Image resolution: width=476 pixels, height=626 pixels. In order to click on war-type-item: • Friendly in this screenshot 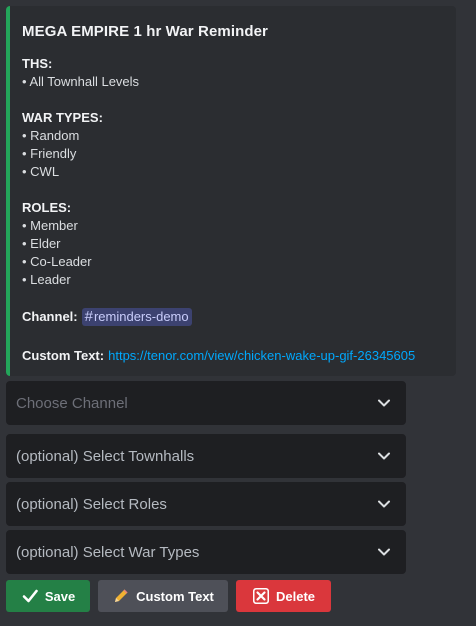, I will do `click(49, 153)`.